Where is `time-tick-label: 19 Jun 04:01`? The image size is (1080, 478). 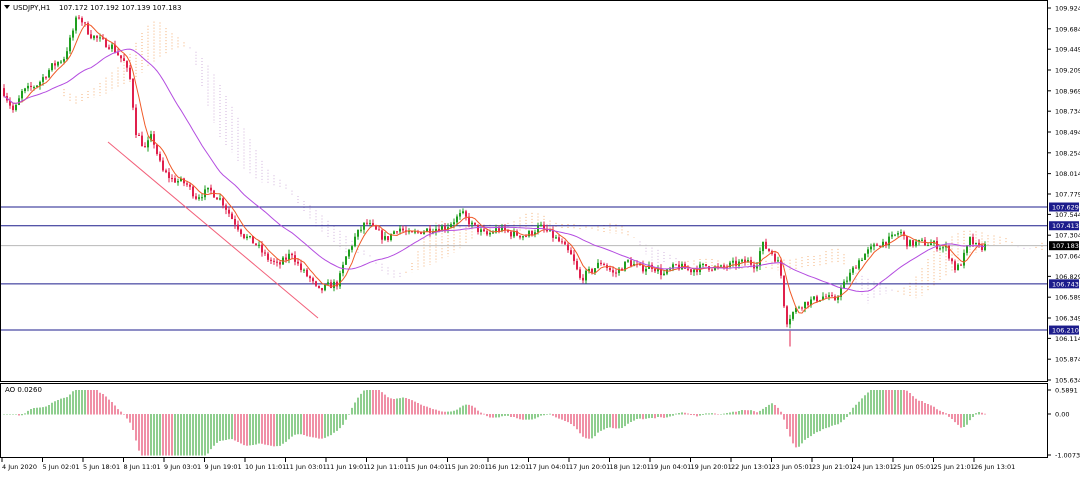 time-tick-label: 19 Jun 04:01 is located at coordinates (670, 467).